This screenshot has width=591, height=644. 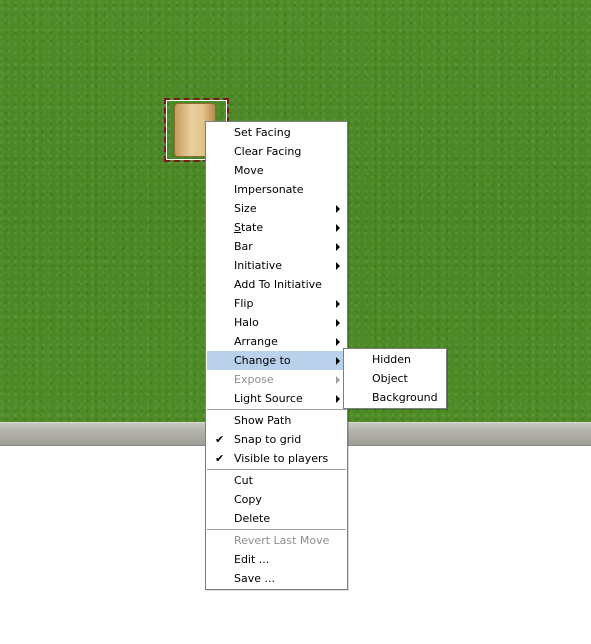 I want to click on menu-item-flip: Flip, so click(x=276, y=303).